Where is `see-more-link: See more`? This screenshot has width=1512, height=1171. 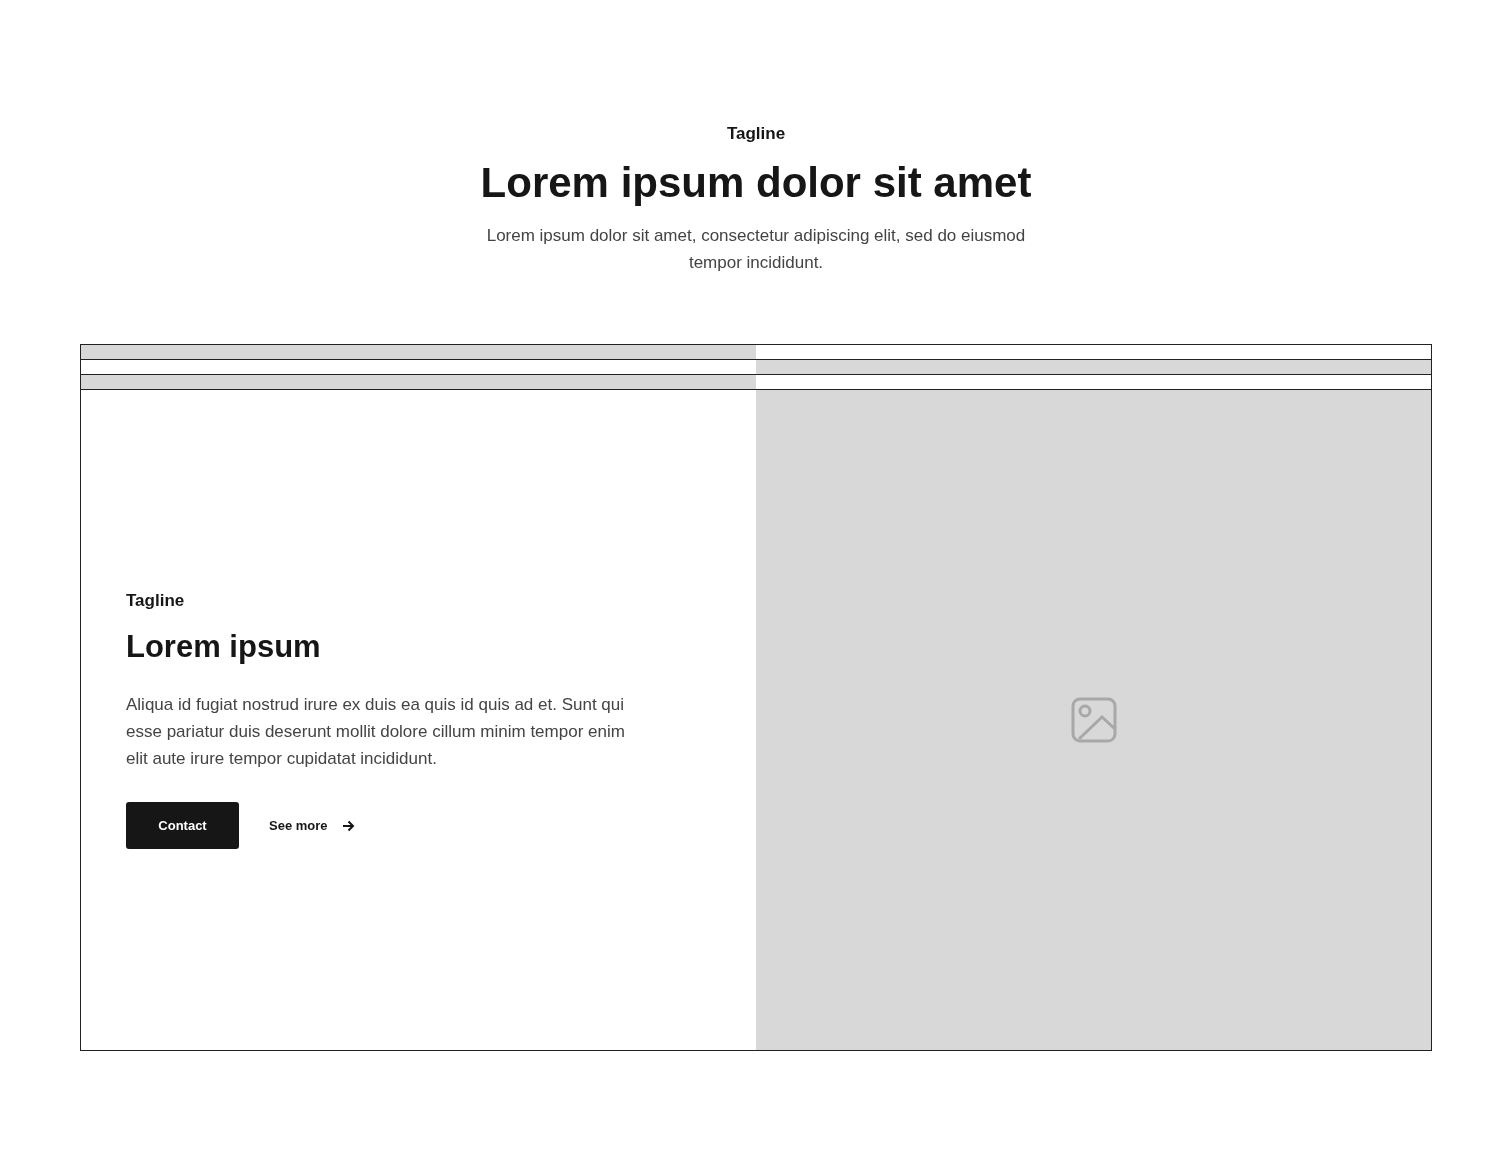
see-more-link: See more is located at coordinates (312, 826).